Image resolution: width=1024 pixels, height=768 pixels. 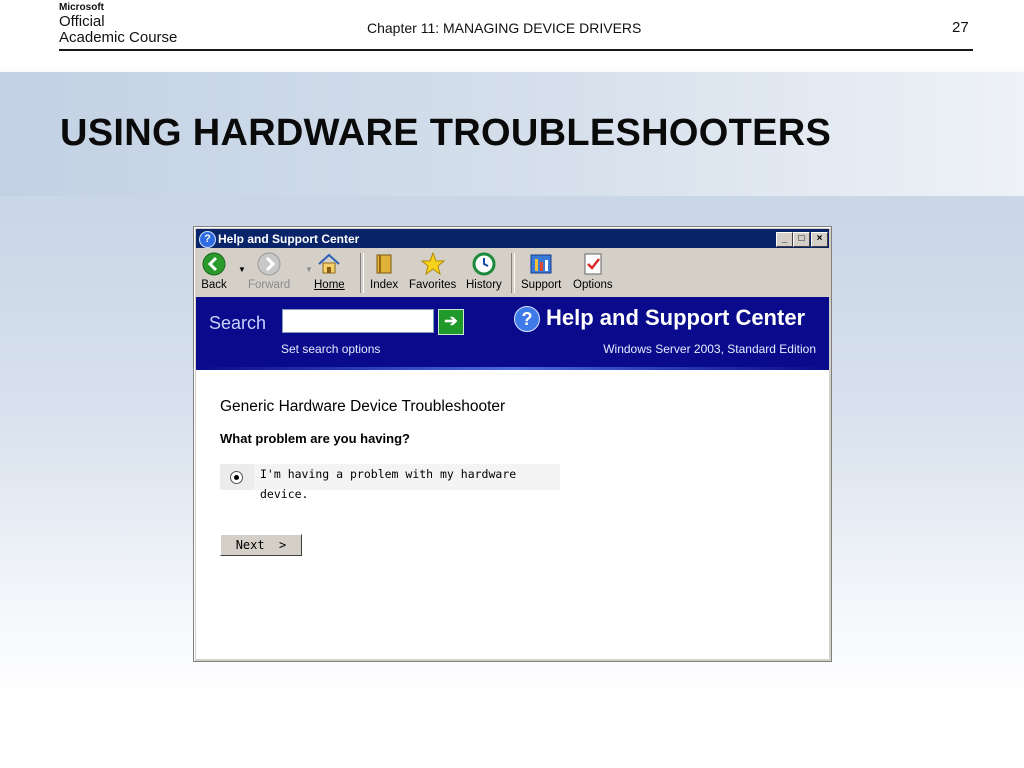 I want to click on next-button: Next >, so click(x=261, y=545).